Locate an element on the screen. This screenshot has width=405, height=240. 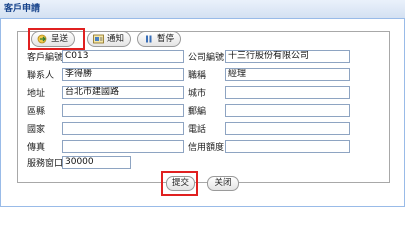
credit-field is located at coordinates (287, 146).